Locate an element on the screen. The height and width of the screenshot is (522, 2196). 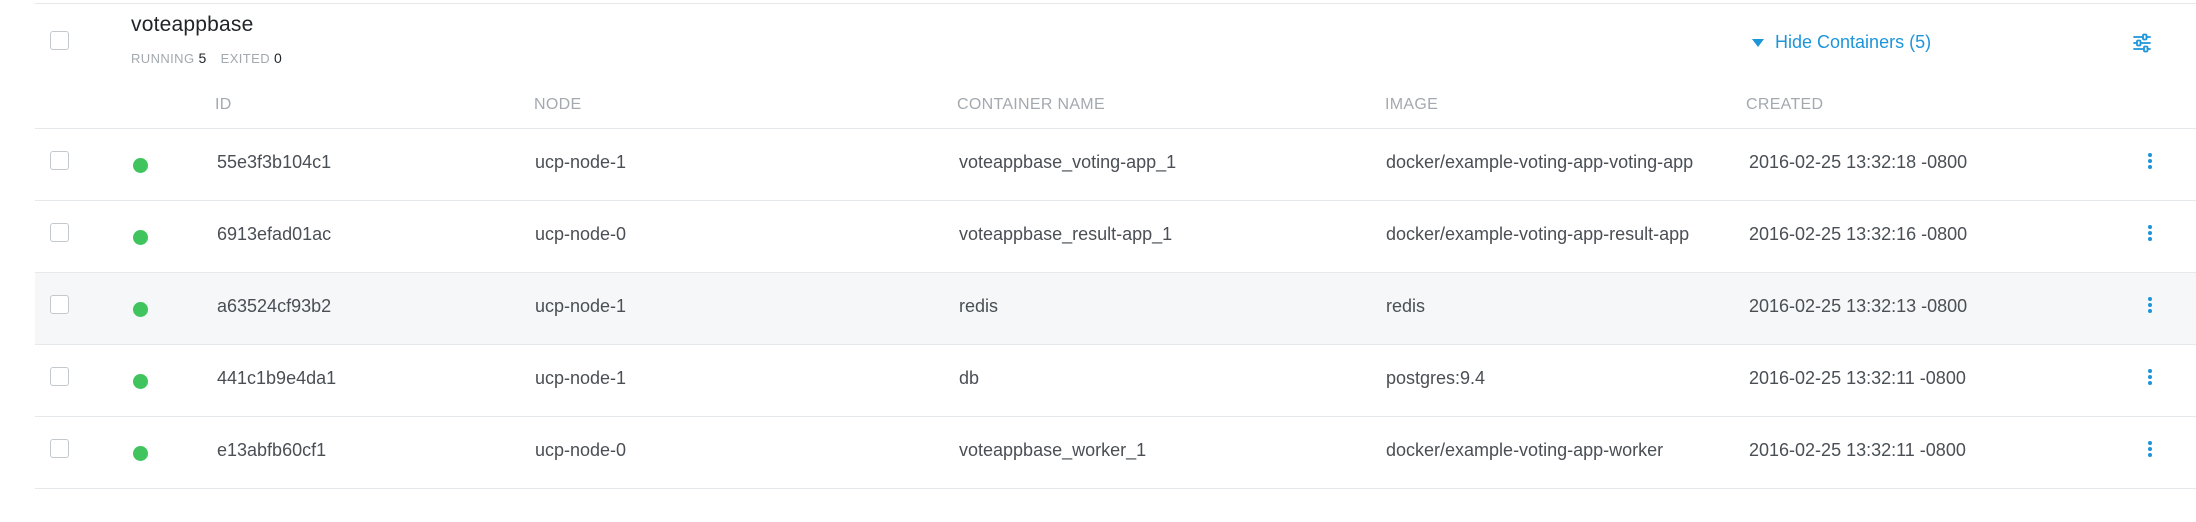
container-created: 2016-02-25 13:32:13 -0800 is located at coordinates (1858, 306).